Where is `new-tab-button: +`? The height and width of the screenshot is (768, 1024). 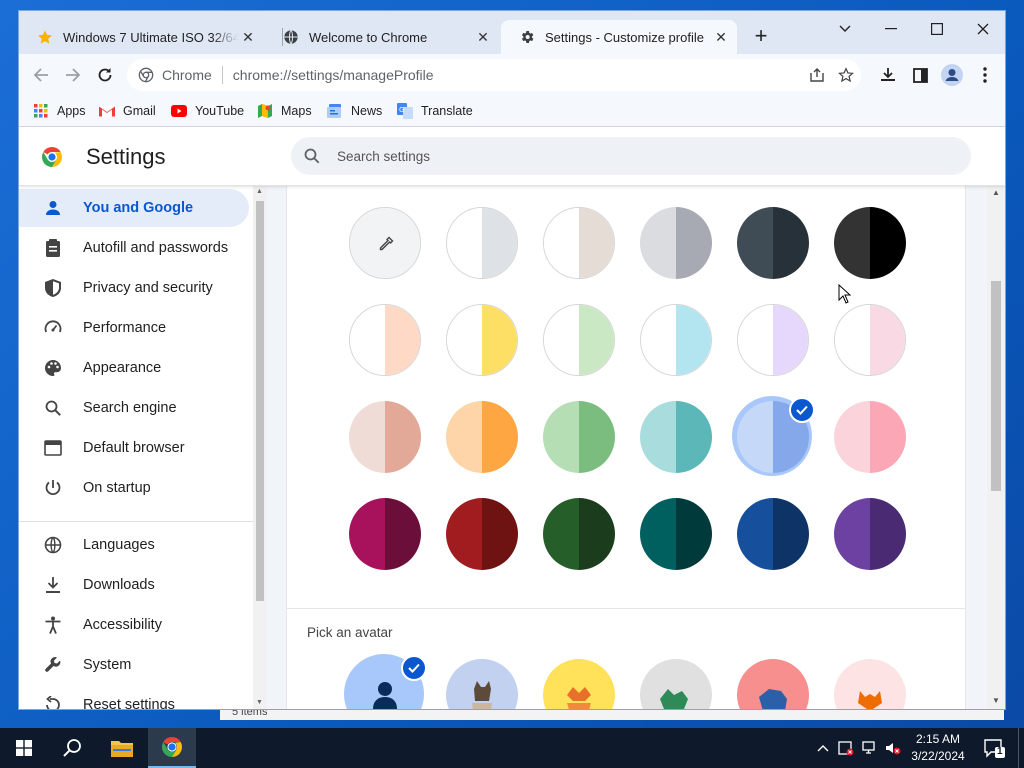 new-tab-button: + is located at coordinates (761, 37).